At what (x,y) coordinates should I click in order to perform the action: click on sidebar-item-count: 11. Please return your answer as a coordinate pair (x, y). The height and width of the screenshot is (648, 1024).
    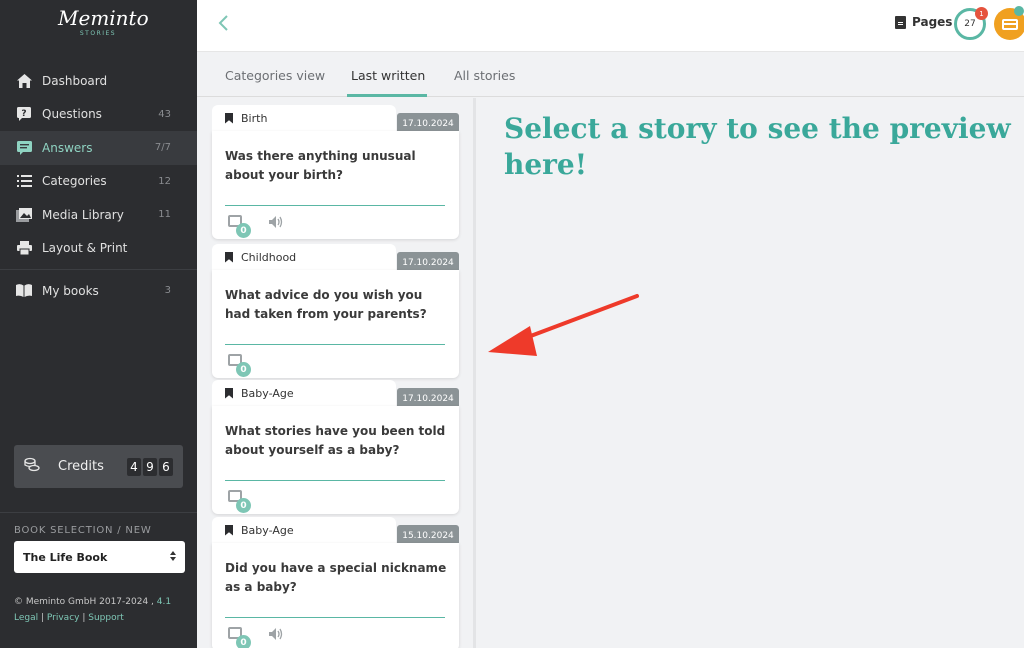
    Looking at the image, I should click on (164, 215).